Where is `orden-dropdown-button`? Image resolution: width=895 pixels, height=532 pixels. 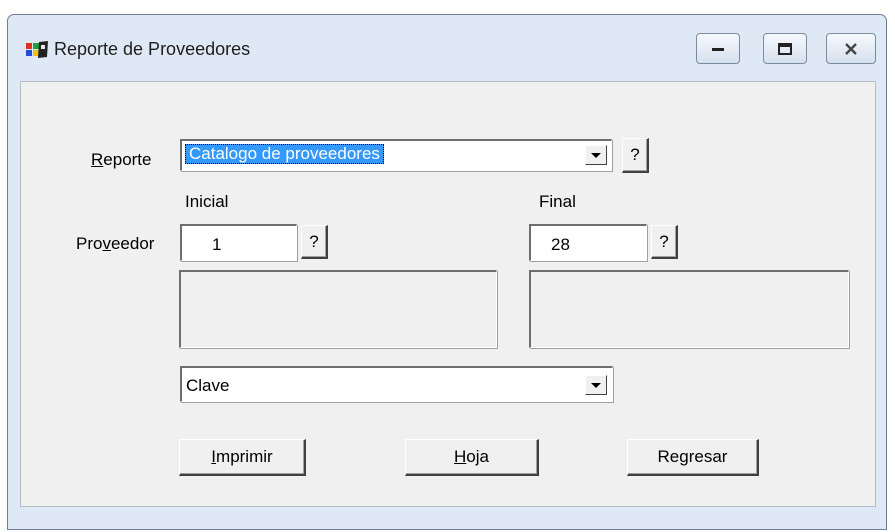 orden-dropdown-button is located at coordinates (596, 385).